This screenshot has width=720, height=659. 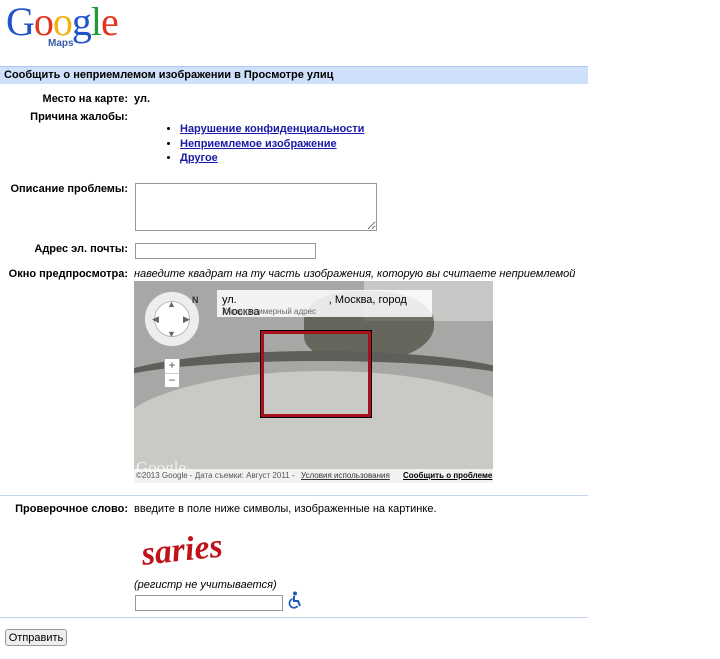 What do you see at coordinates (62, 22) in the screenshot?
I see `google-wordmark: Google` at bounding box center [62, 22].